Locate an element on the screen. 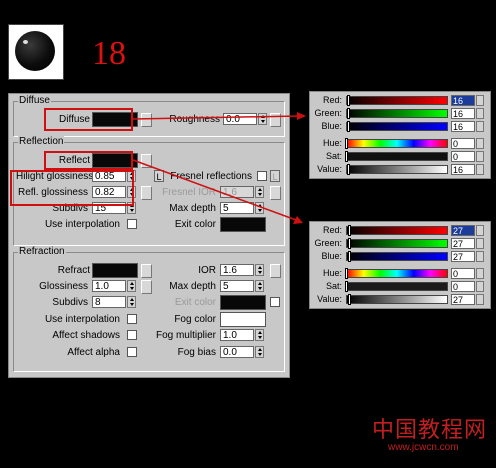 Image resolution: width=496 pixels, height=468 pixels. reflect-sat-row: Sat: 0 is located at coordinates (400, 287).